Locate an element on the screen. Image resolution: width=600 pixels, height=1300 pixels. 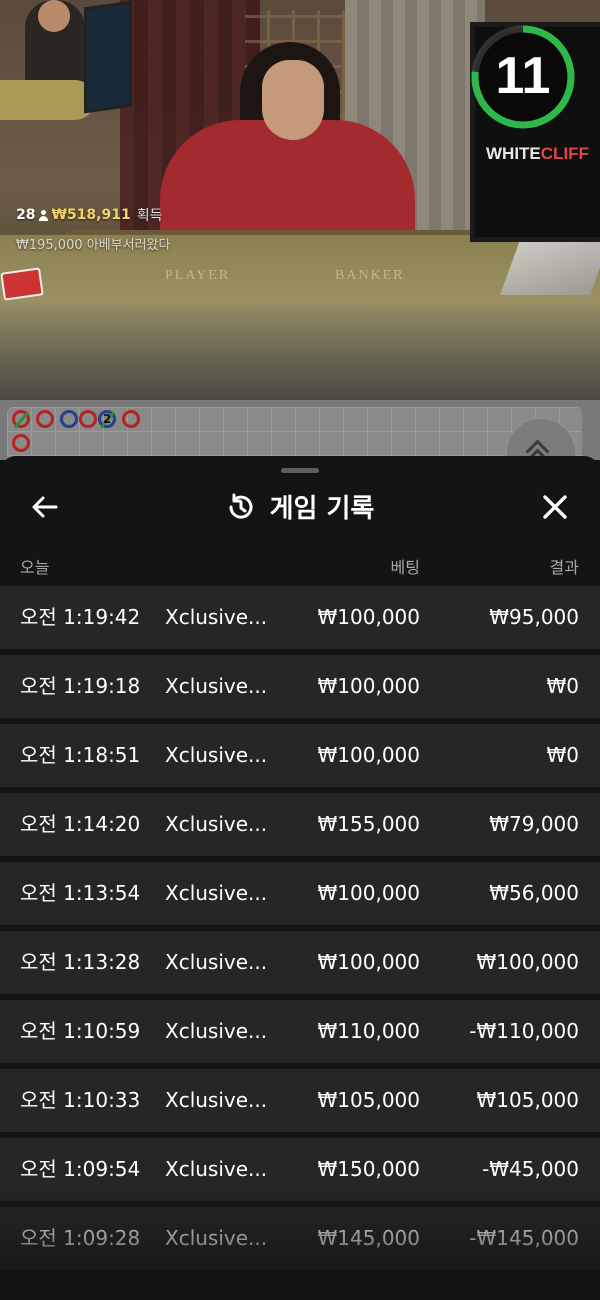
row-bet: ₩155,000 is located at coordinates (368, 824).